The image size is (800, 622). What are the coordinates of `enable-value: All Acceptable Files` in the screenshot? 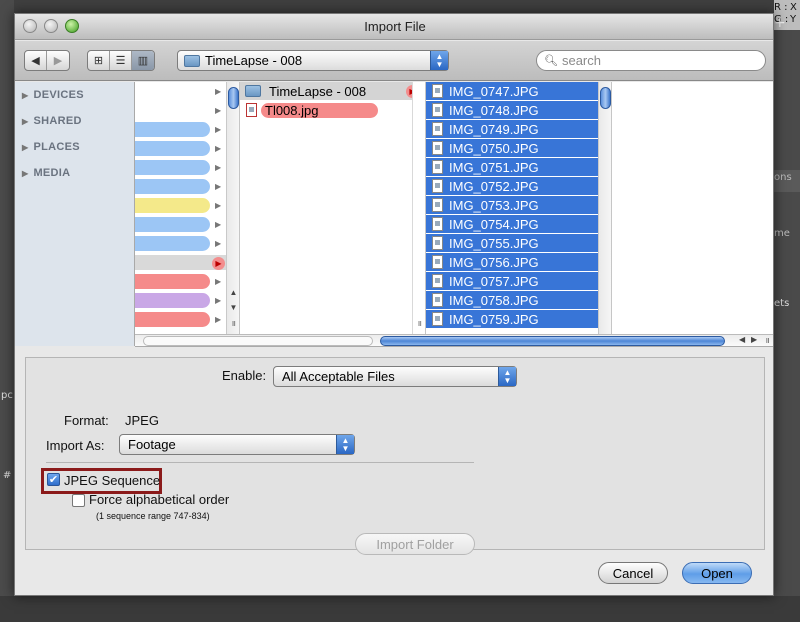 It's located at (338, 376).